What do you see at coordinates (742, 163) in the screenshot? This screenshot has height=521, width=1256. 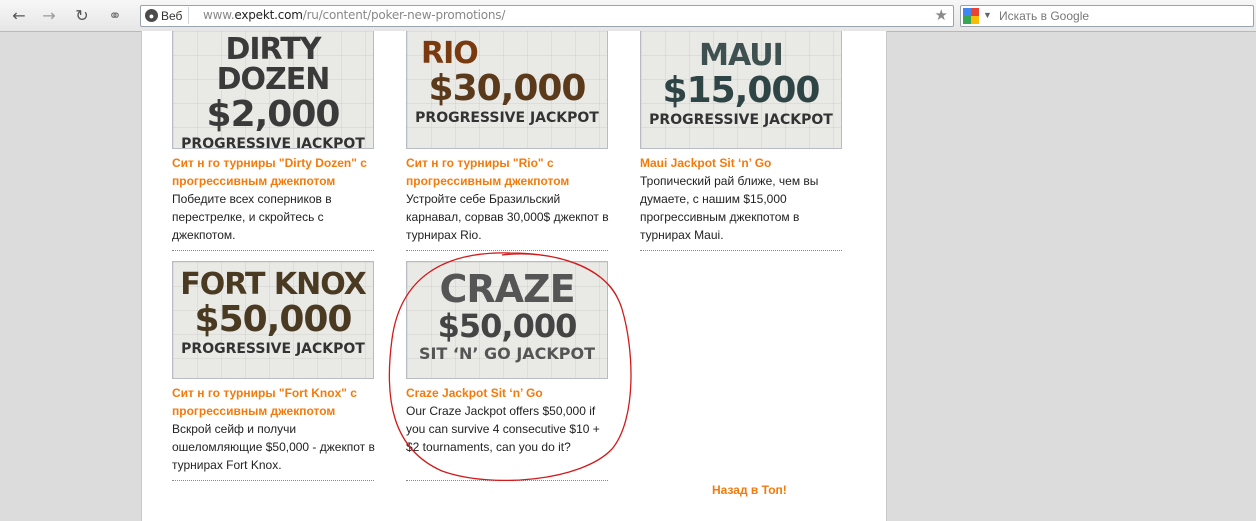 I see `promo-title: Maui Jackpot Sit ‘n’ Go` at bounding box center [742, 163].